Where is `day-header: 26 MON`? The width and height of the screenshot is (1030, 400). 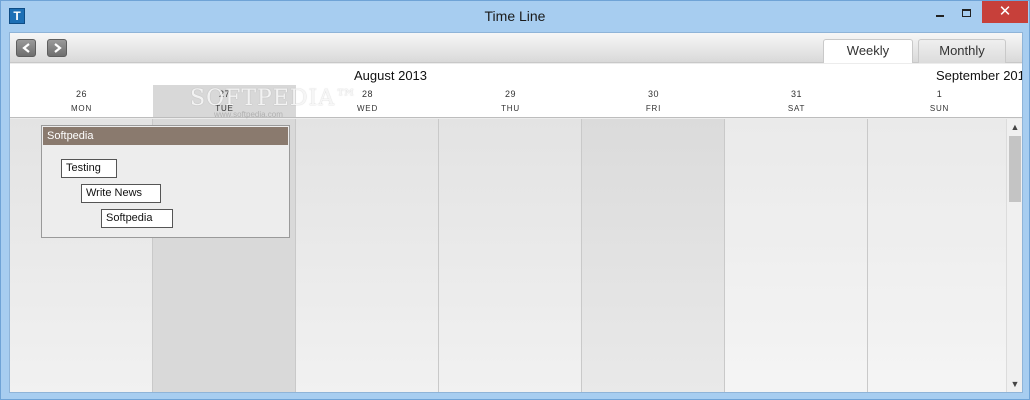 day-header: 26 MON is located at coordinates (81, 101).